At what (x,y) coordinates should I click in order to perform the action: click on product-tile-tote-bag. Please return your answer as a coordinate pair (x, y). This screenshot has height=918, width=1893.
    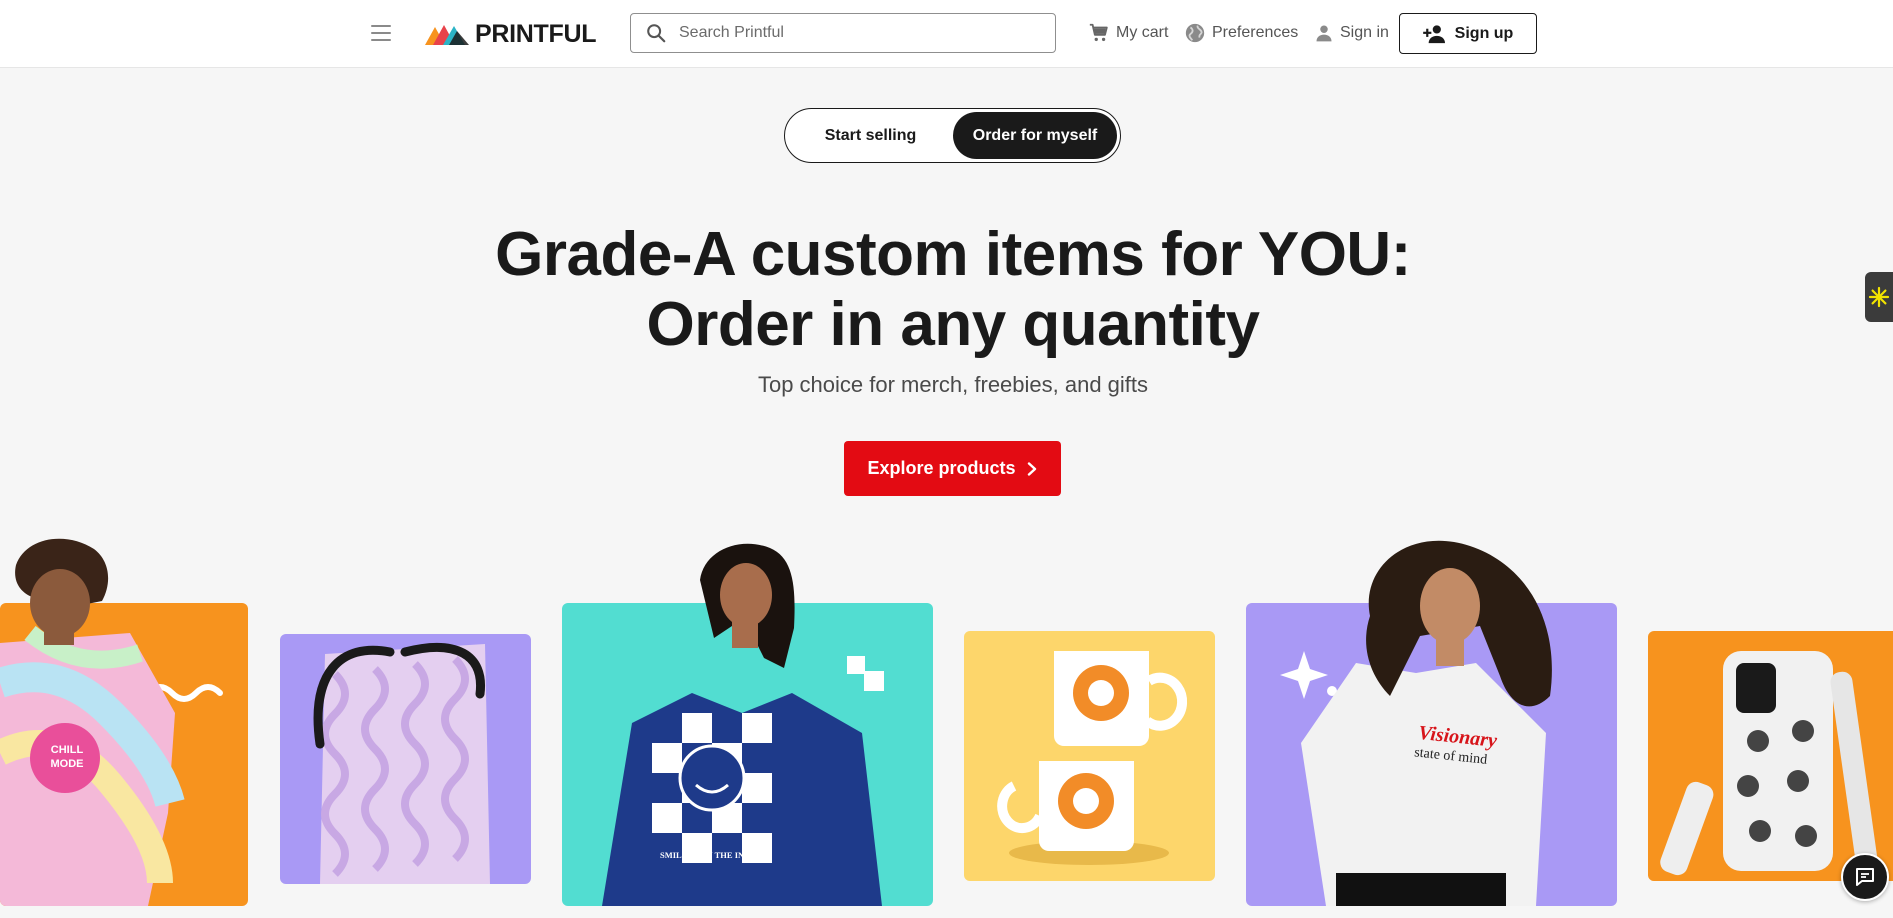
    Looking at the image, I should click on (405, 759).